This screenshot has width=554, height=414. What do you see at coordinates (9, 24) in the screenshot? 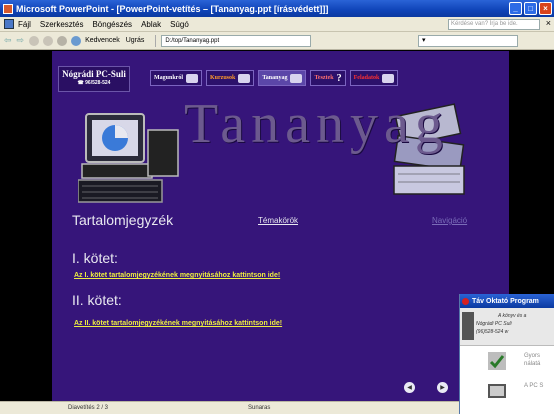
I see `document-icon` at bounding box center [9, 24].